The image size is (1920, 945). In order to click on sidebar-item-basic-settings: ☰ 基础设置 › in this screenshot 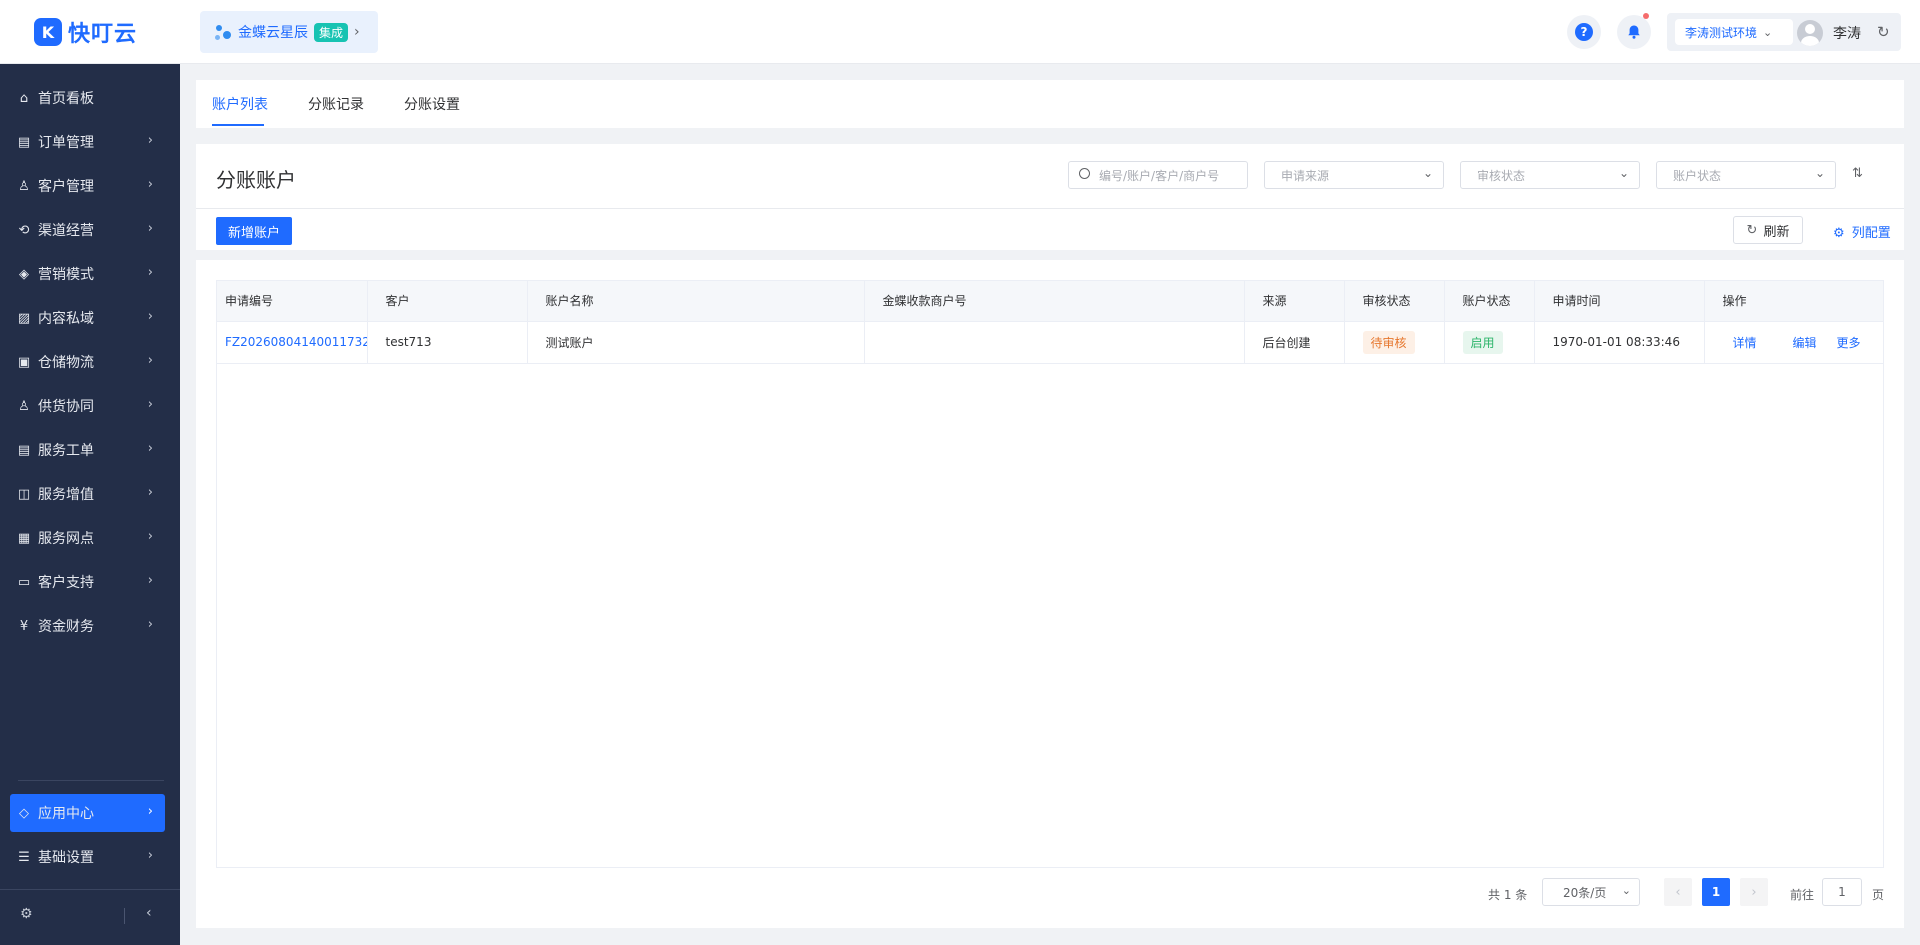, I will do `click(87, 857)`.